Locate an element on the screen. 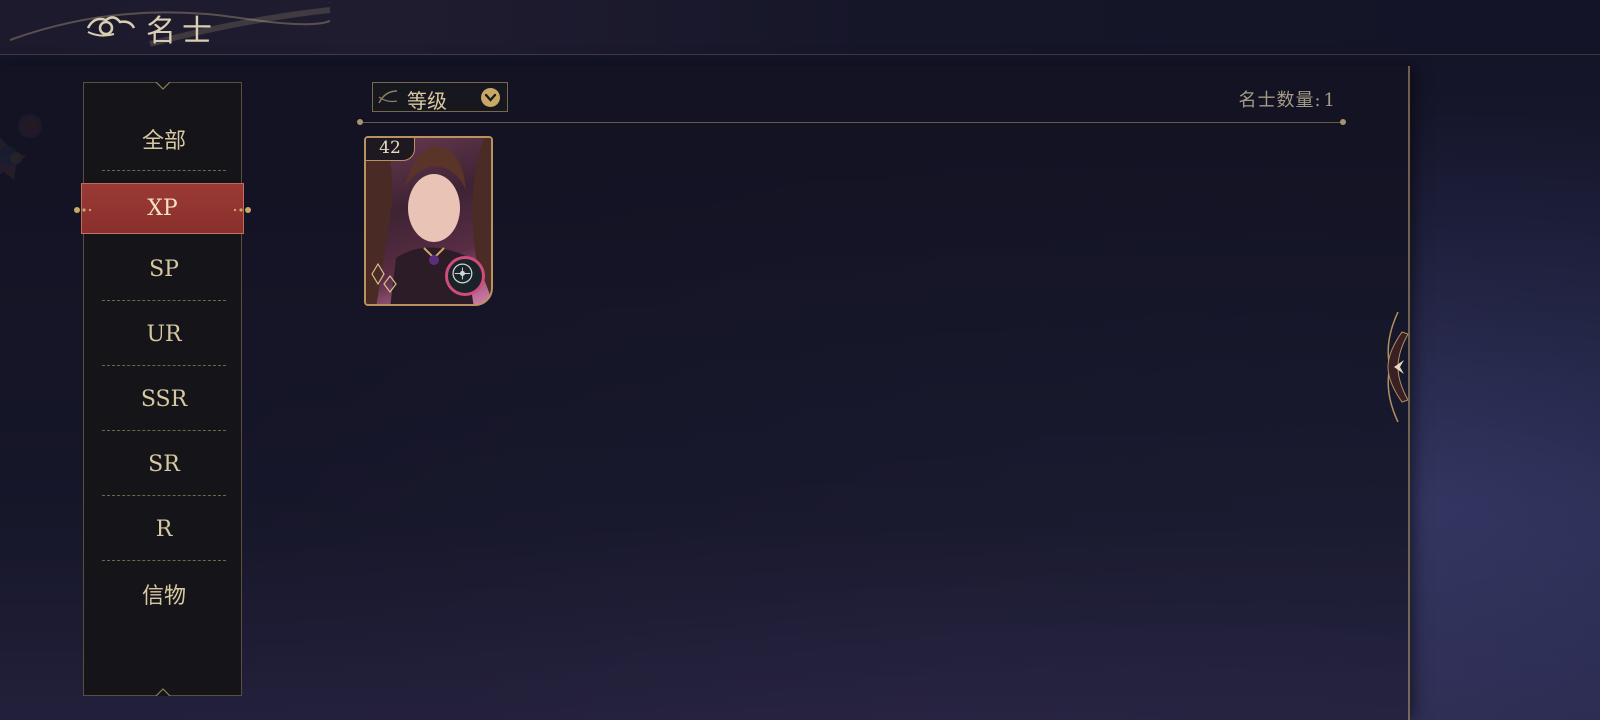 The height and width of the screenshot is (720, 1600). faction-emblem-icon is located at coordinates (465, 276).